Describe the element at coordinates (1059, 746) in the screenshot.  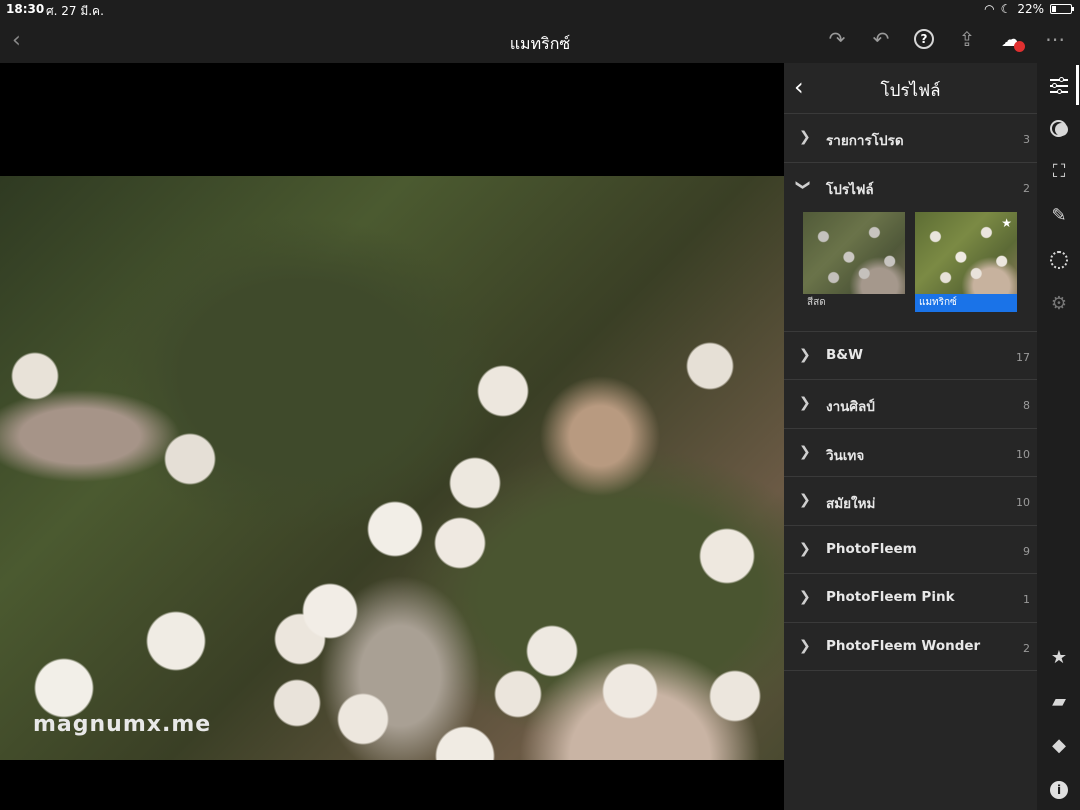
I see `tag-icon: ◆` at that location.